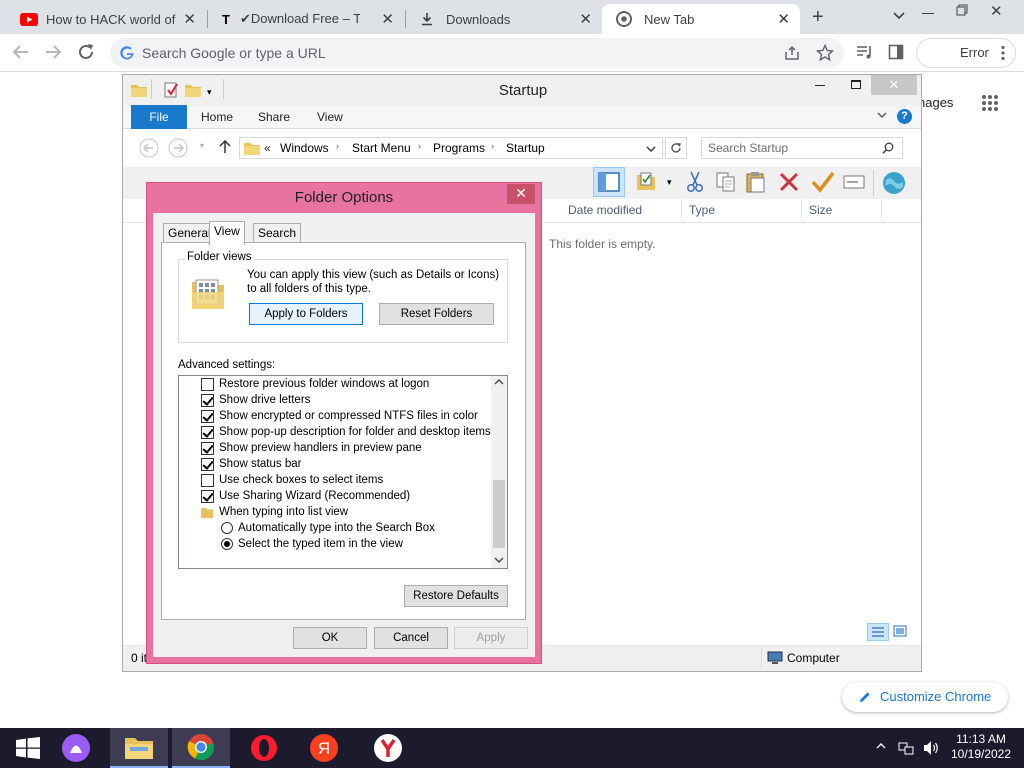 The height and width of the screenshot is (768, 1024). Describe the element at coordinates (605, 210) in the screenshot. I see `column-date-modified: Date modified` at that location.